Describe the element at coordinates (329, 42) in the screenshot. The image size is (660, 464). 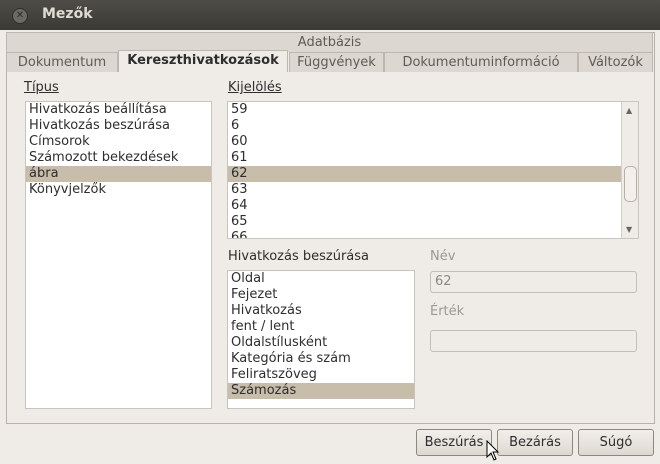
I see `tab-adatbazis: Adatbázis` at that location.